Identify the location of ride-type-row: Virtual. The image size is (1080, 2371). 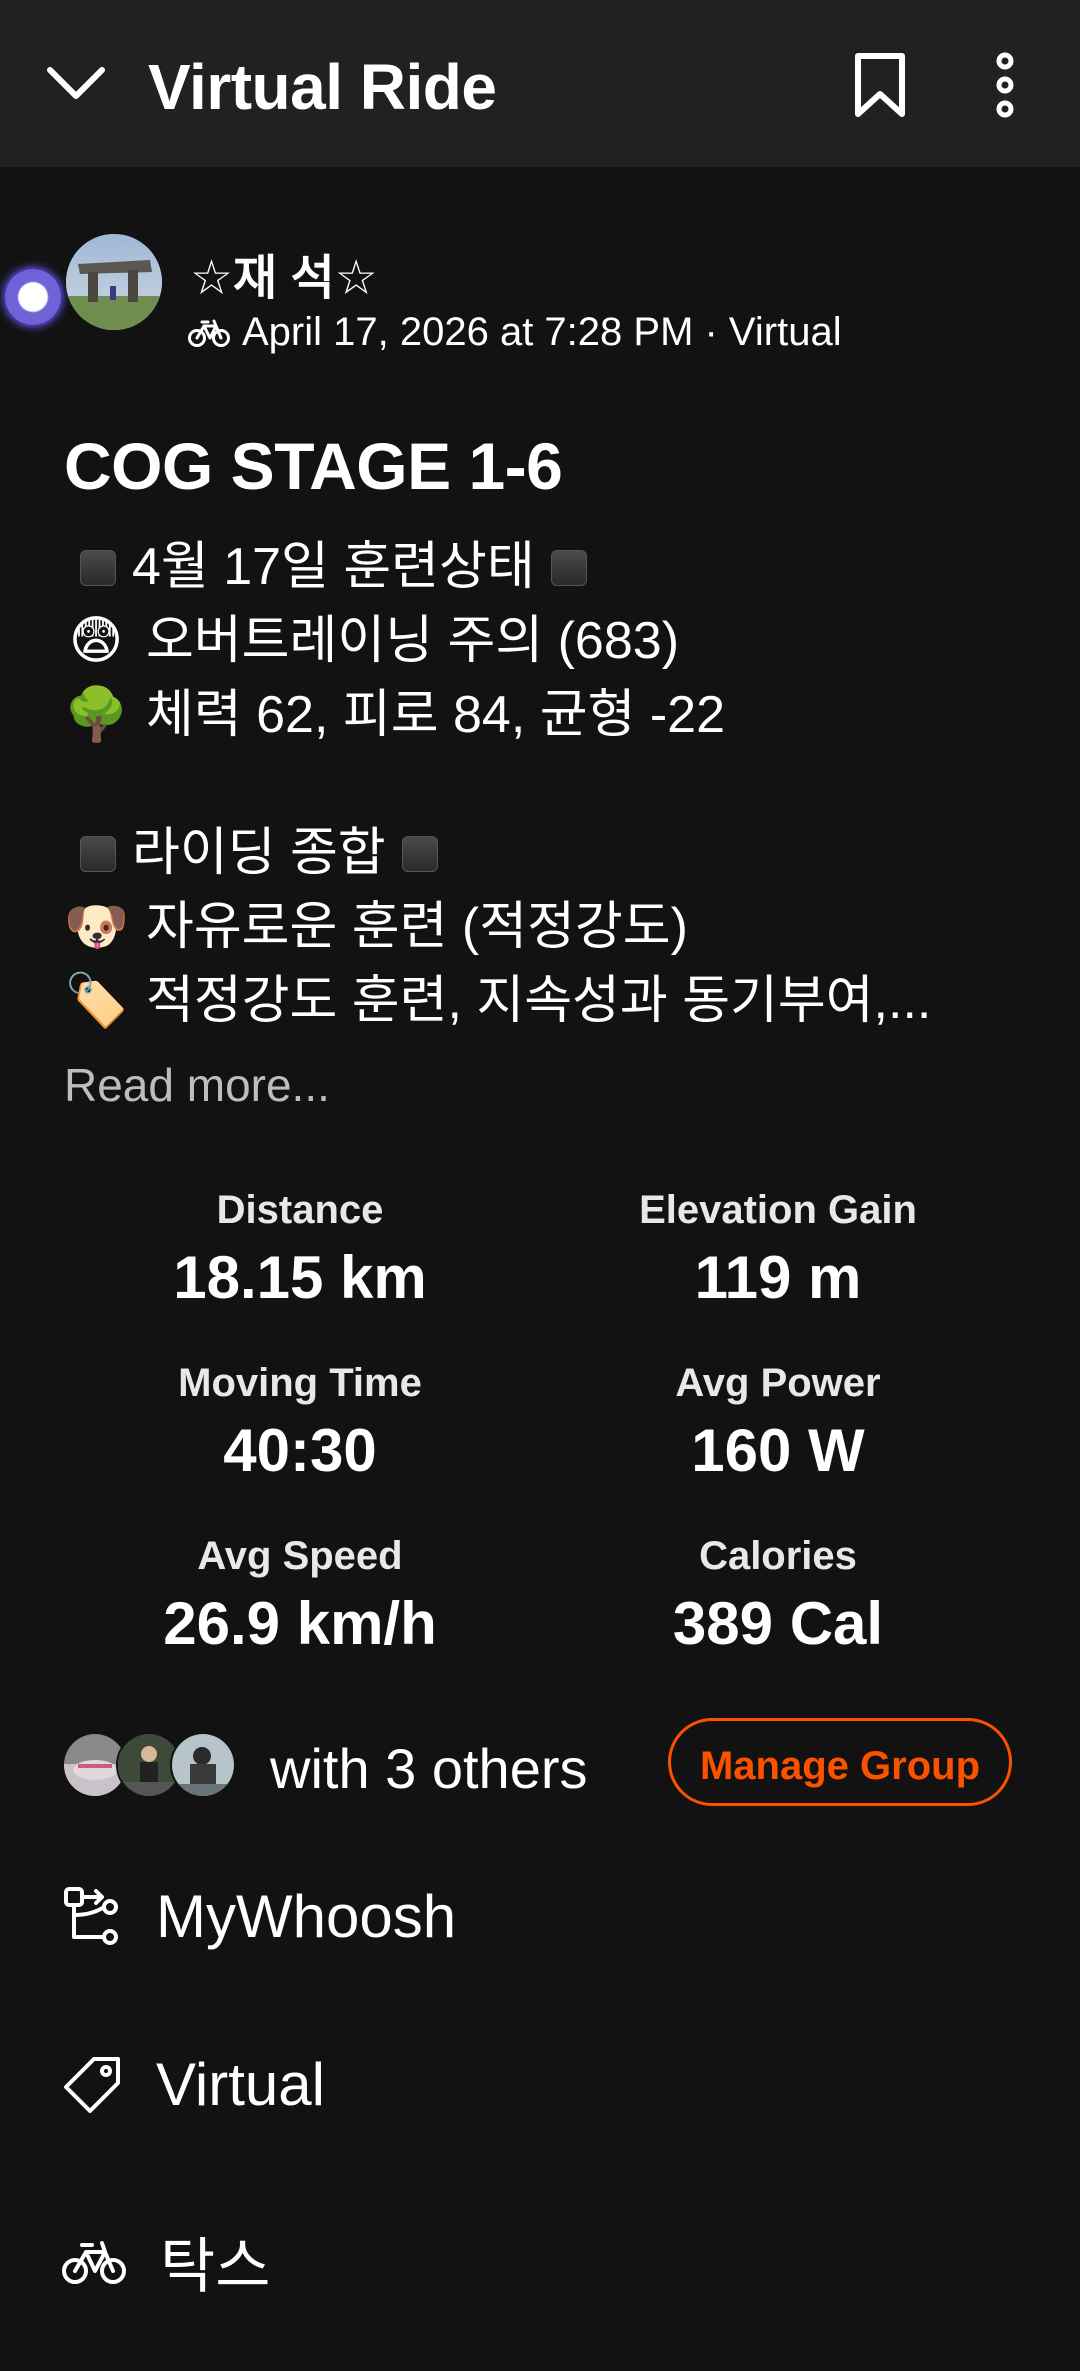
(193, 2084).